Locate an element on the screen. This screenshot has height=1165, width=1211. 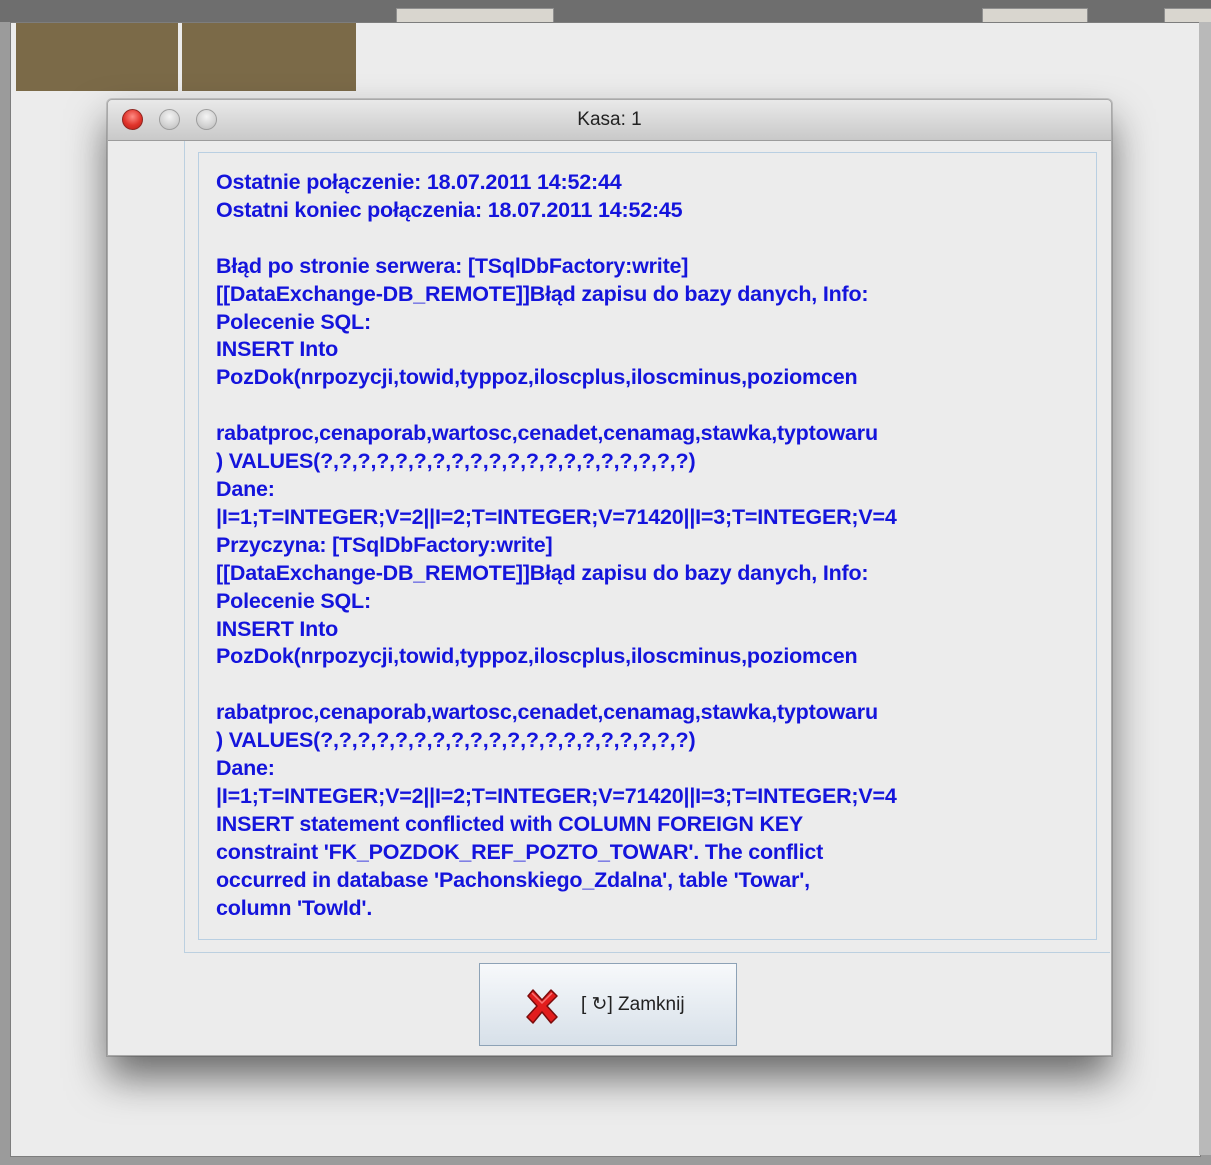
window-close-button is located at coordinates (132, 119).